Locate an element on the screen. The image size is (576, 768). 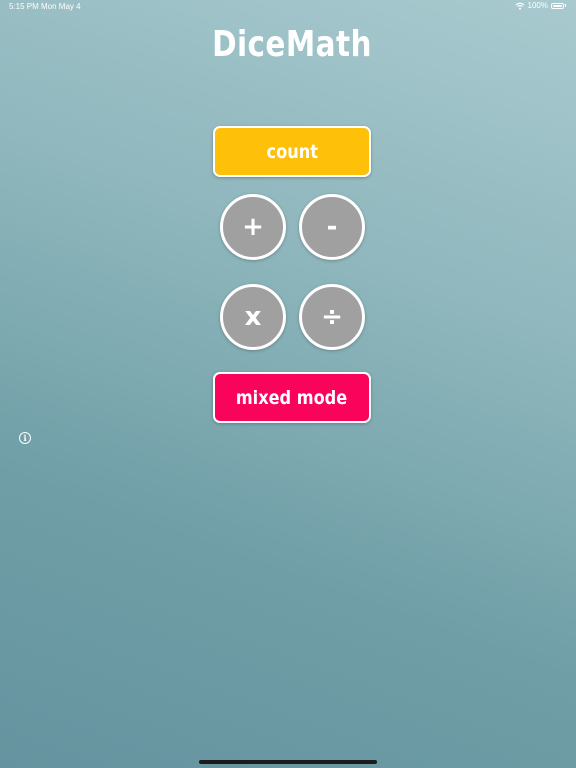
app-title: DiceMath is located at coordinates (292, 44).